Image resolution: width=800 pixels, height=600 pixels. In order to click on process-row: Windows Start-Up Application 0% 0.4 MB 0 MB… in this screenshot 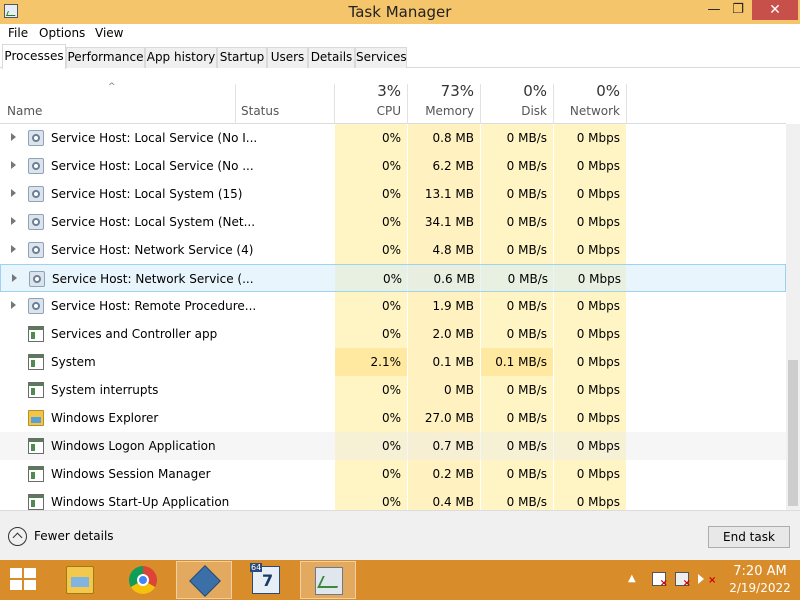, I will do `click(393, 499)`.